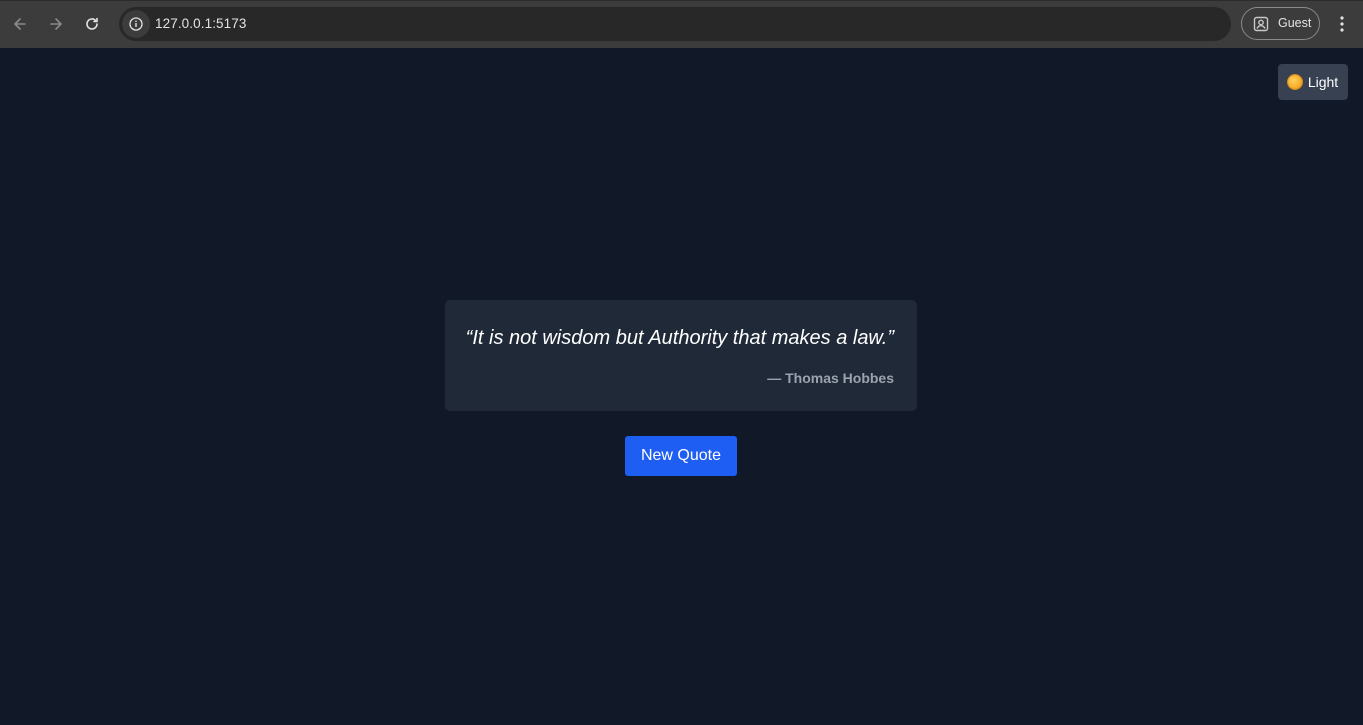 This screenshot has width=1363, height=725. What do you see at coordinates (681, 456) in the screenshot?
I see `new-quote-button: New Quote` at bounding box center [681, 456].